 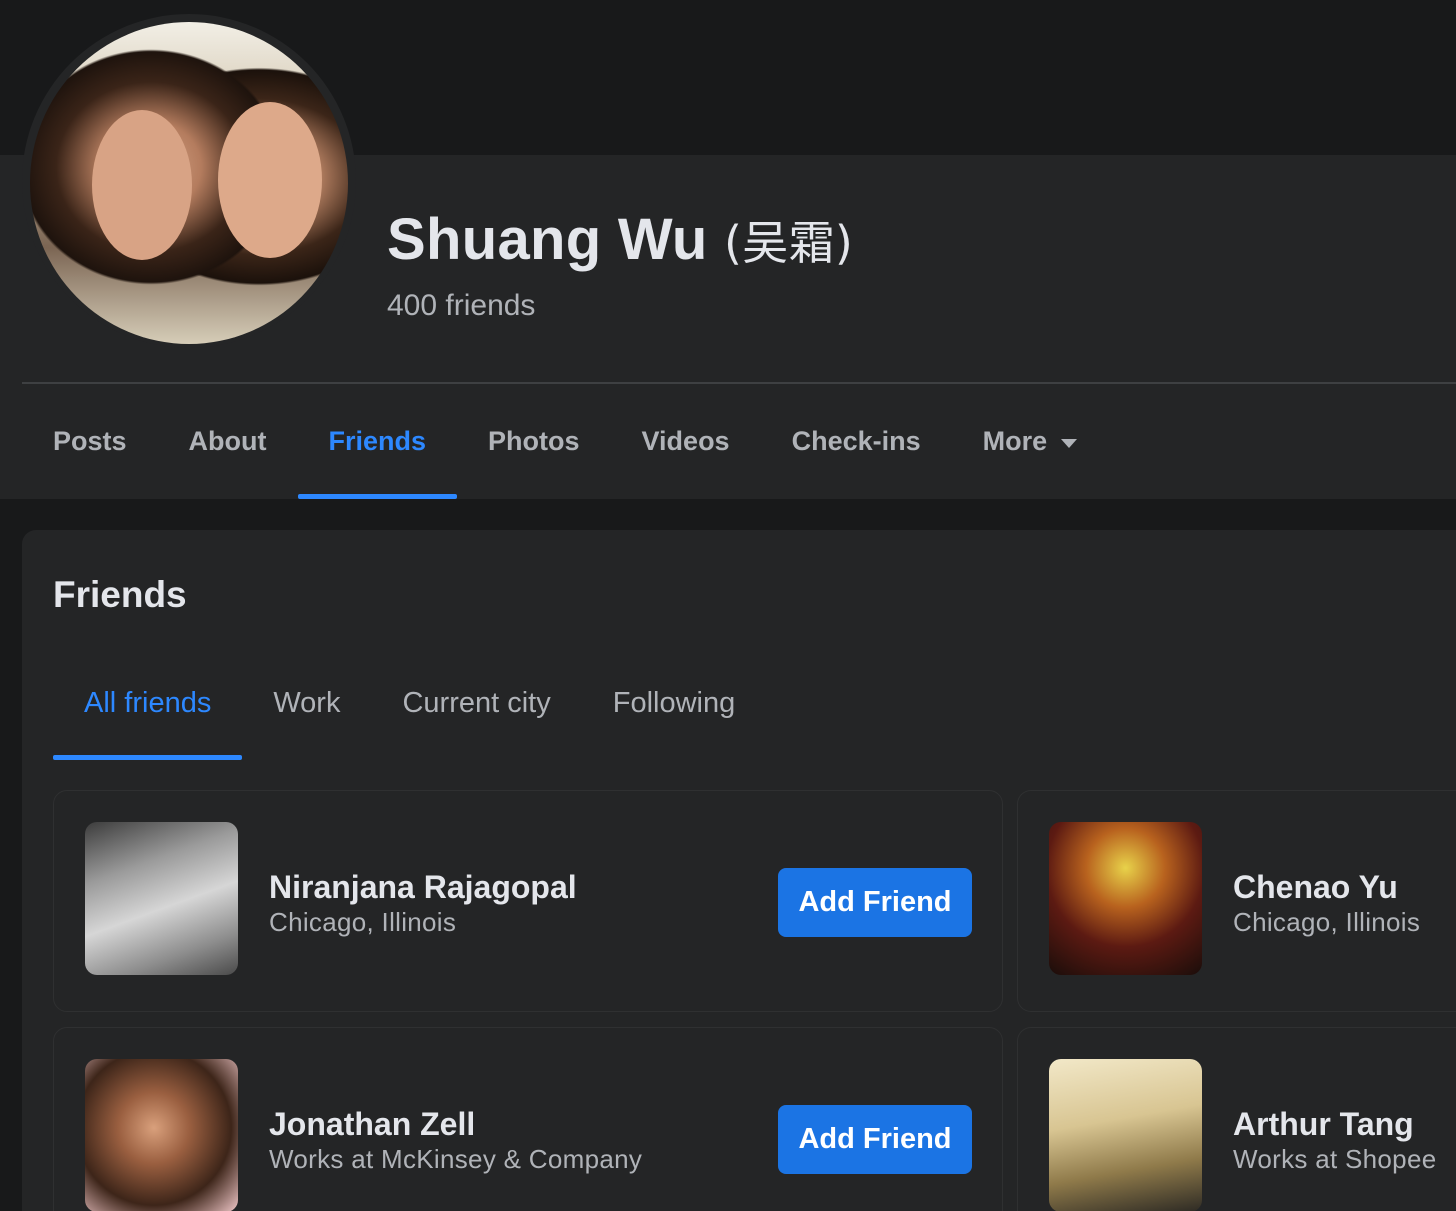 I want to click on tab-friends-label: Friends, so click(x=377, y=441).